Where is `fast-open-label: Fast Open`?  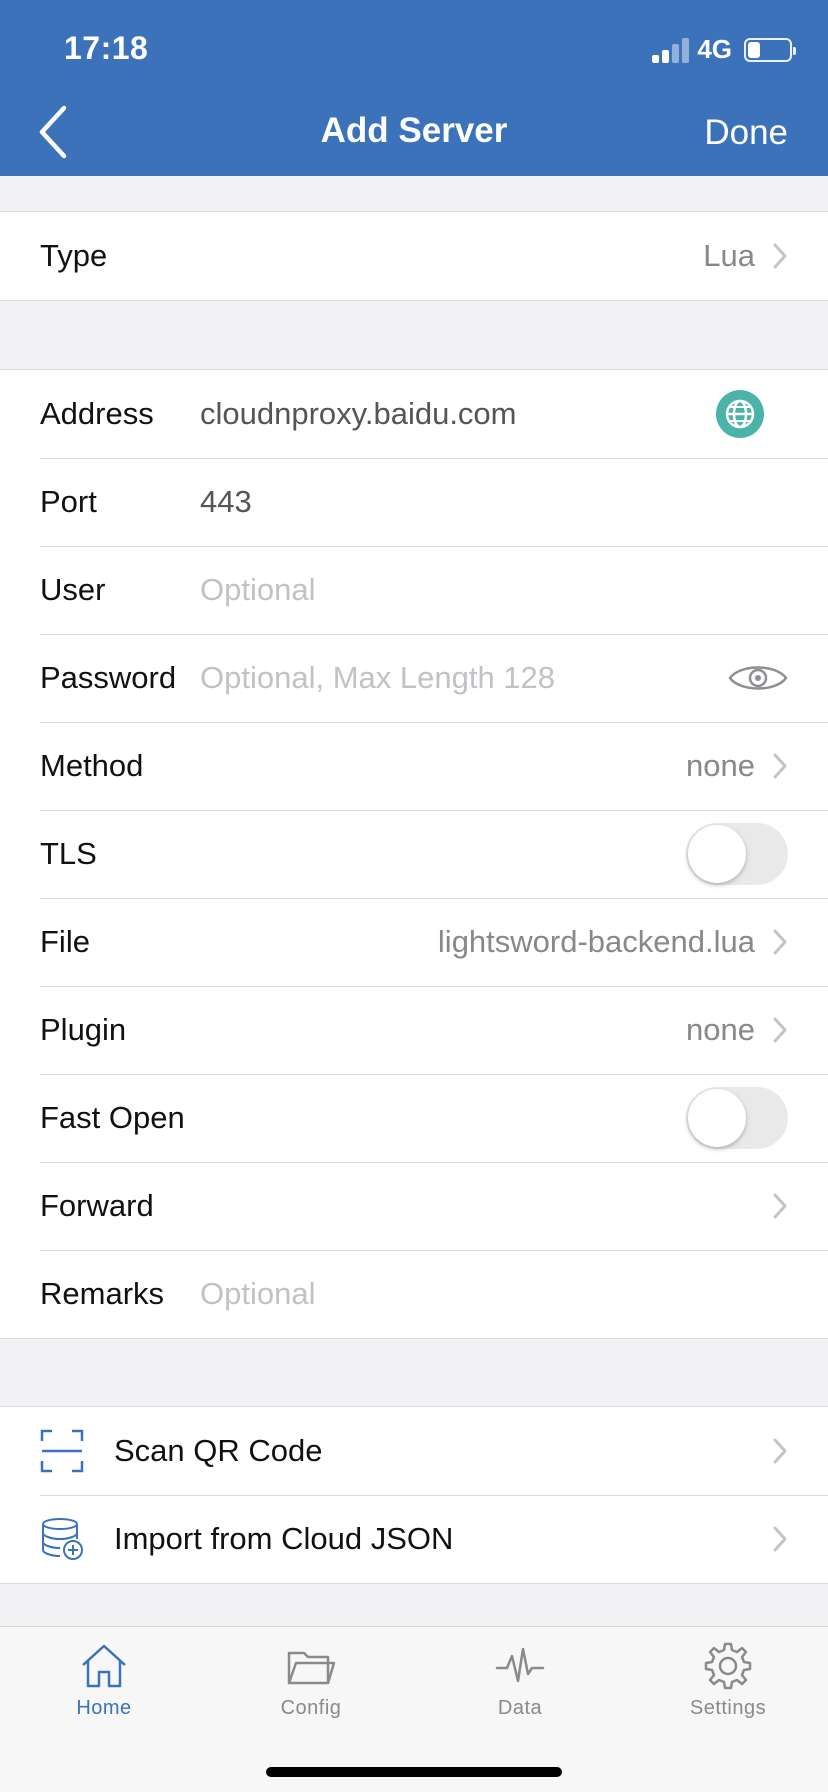
fast-open-label: Fast Open is located at coordinates (112, 1117).